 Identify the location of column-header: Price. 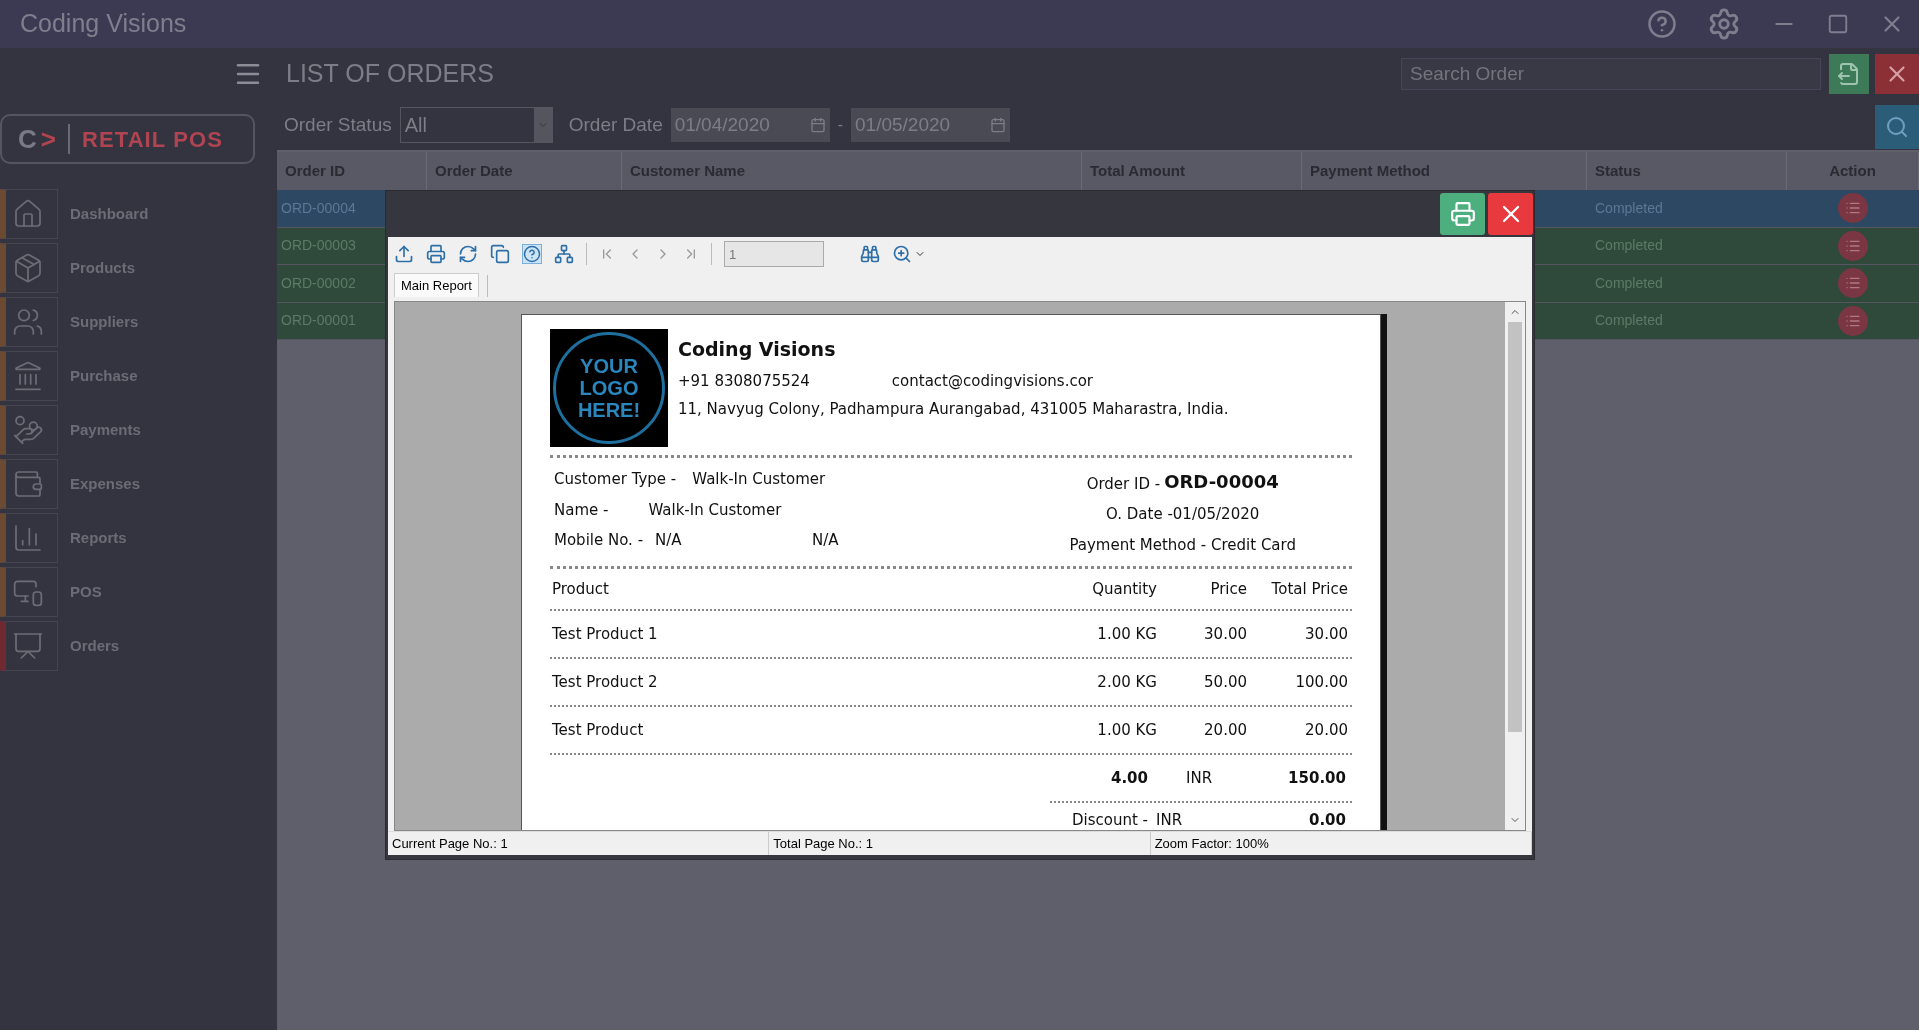
(1228, 589).